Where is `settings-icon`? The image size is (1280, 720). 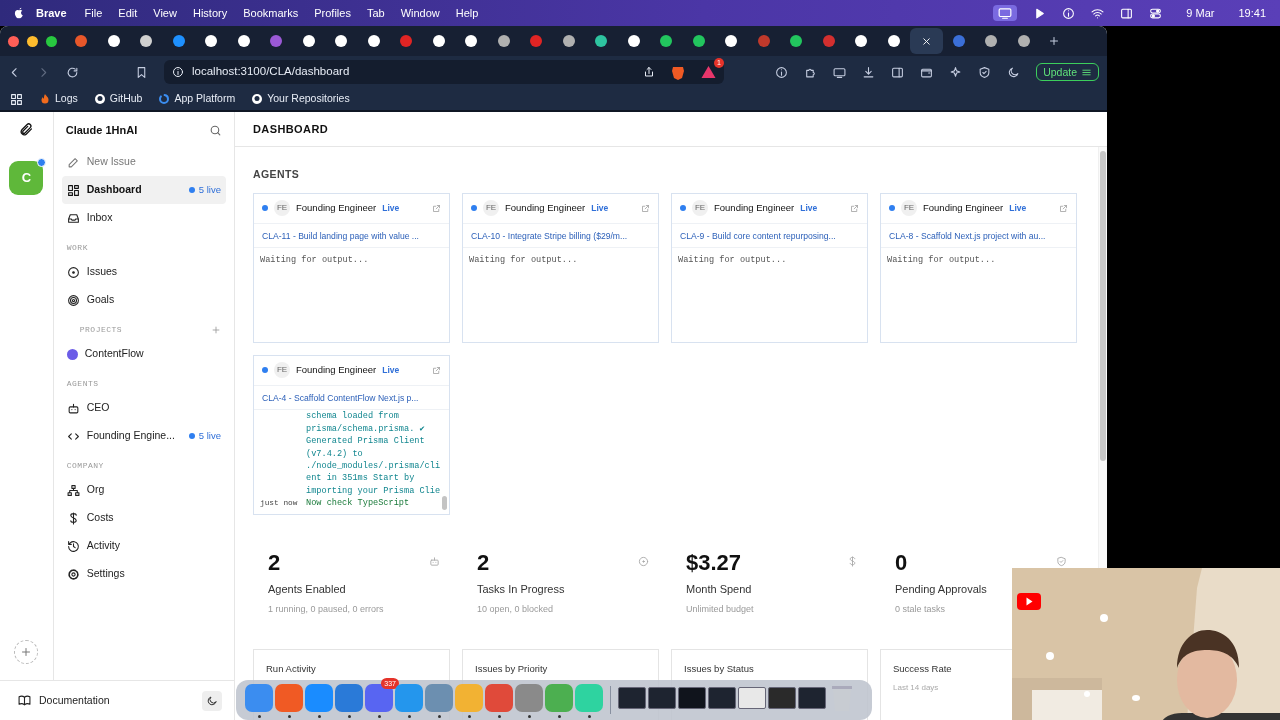
settings-icon is located at coordinates (73, 574).